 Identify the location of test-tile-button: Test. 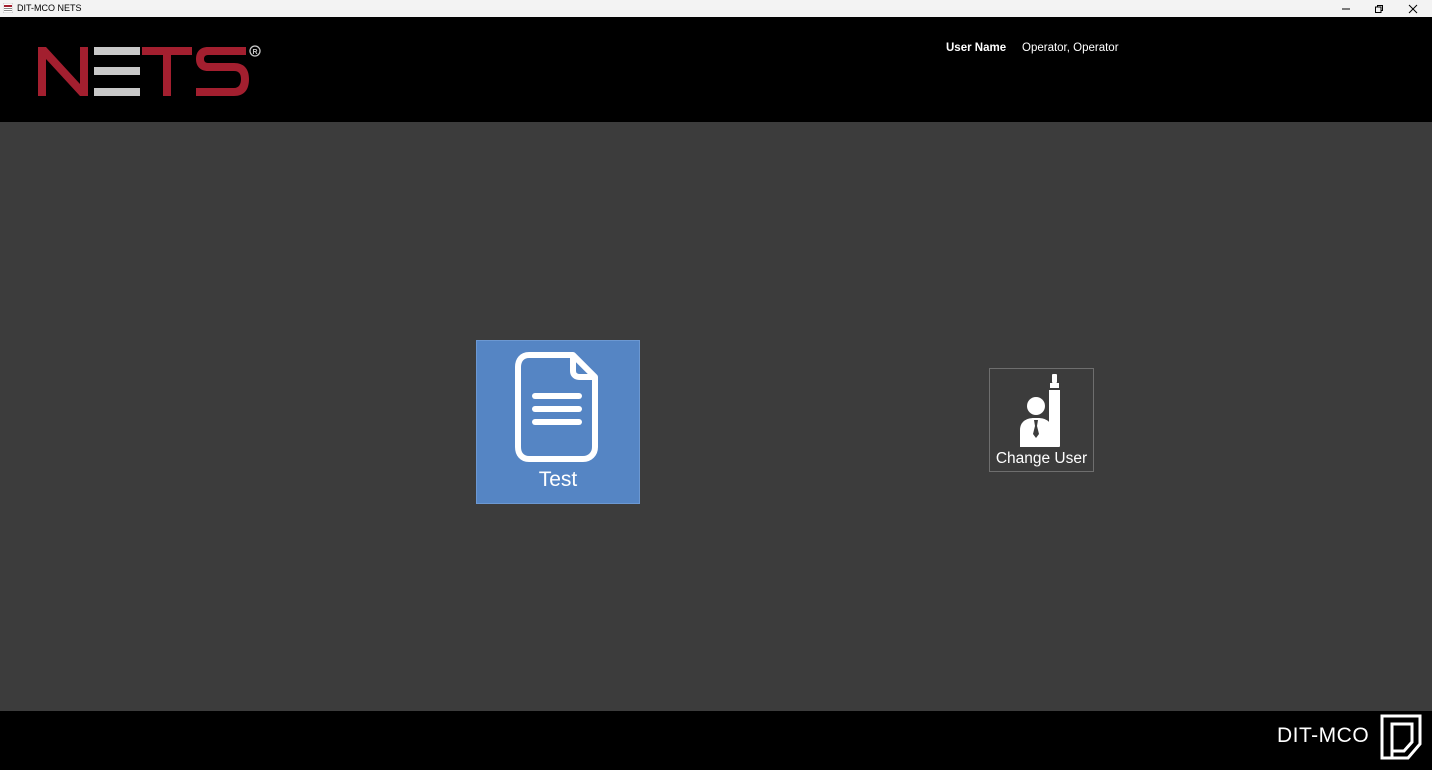
(558, 422).